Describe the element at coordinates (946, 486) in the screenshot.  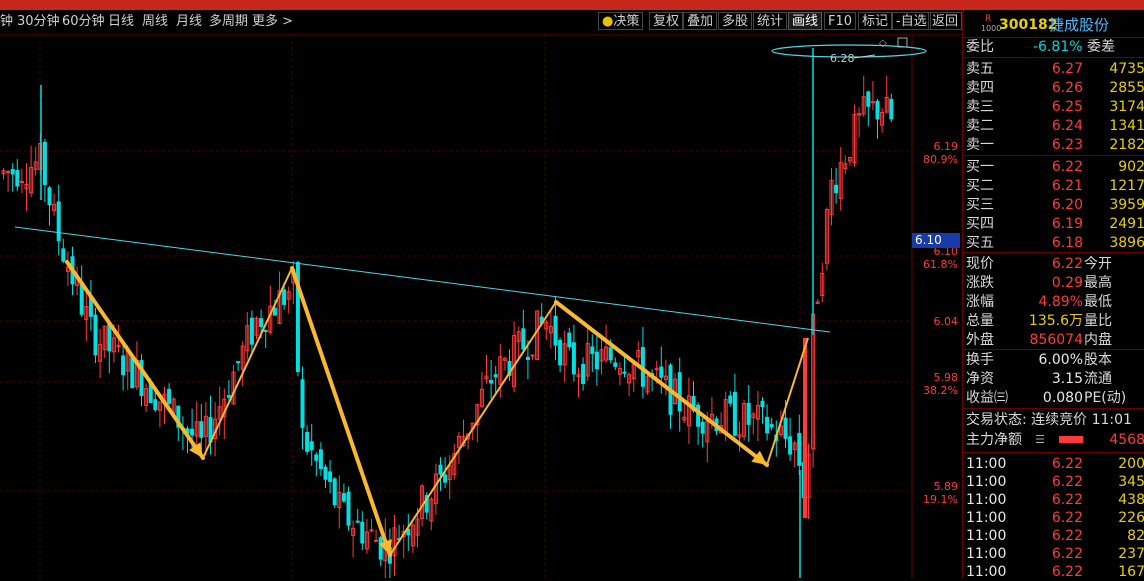
I see `price-label: 5.89` at that location.